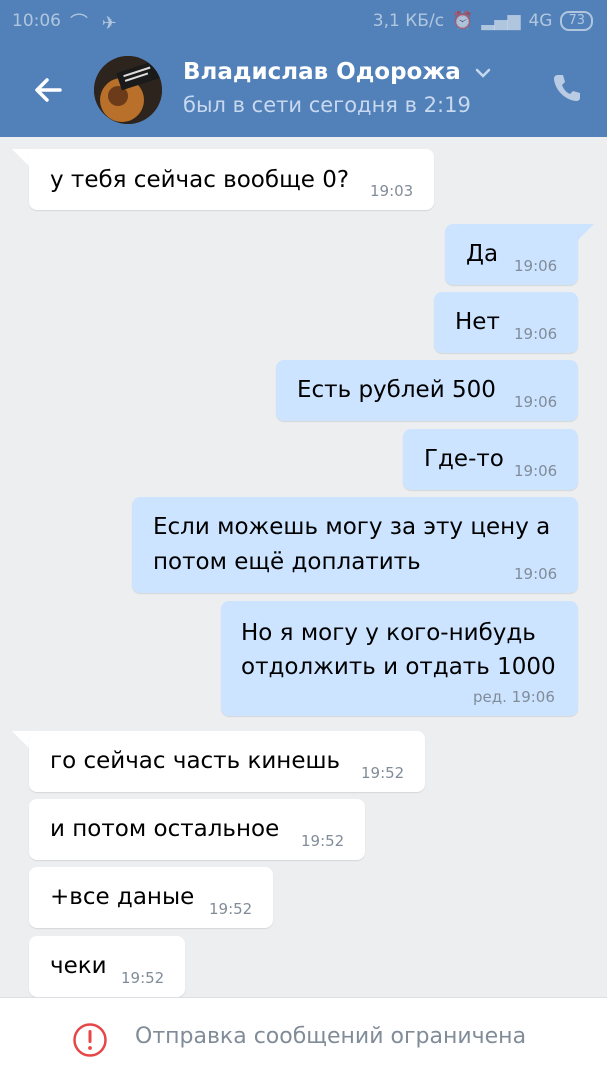 Image resolution: width=607 pixels, height=1081 pixels. I want to click on message-text: Где-то, so click(464, 459).